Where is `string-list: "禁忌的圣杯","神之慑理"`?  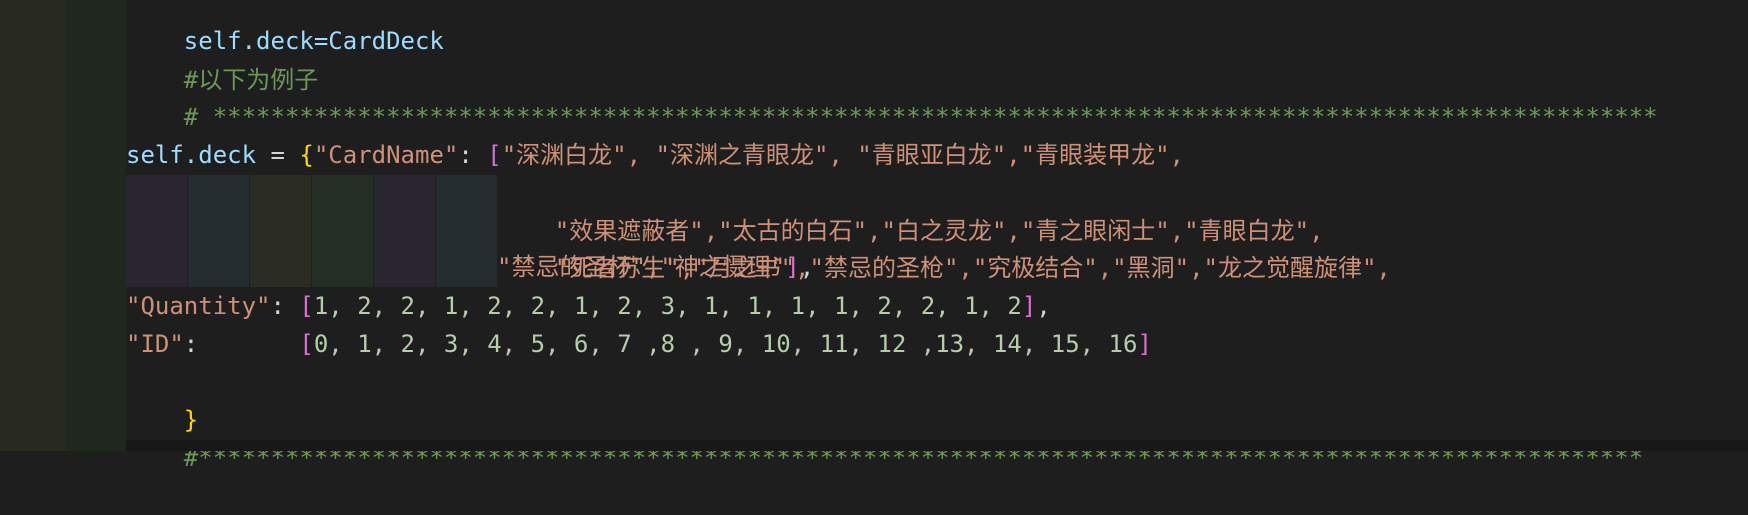
string-list: "禁忌的圣杯","神之慑理" is located at coordinates (641, 267).